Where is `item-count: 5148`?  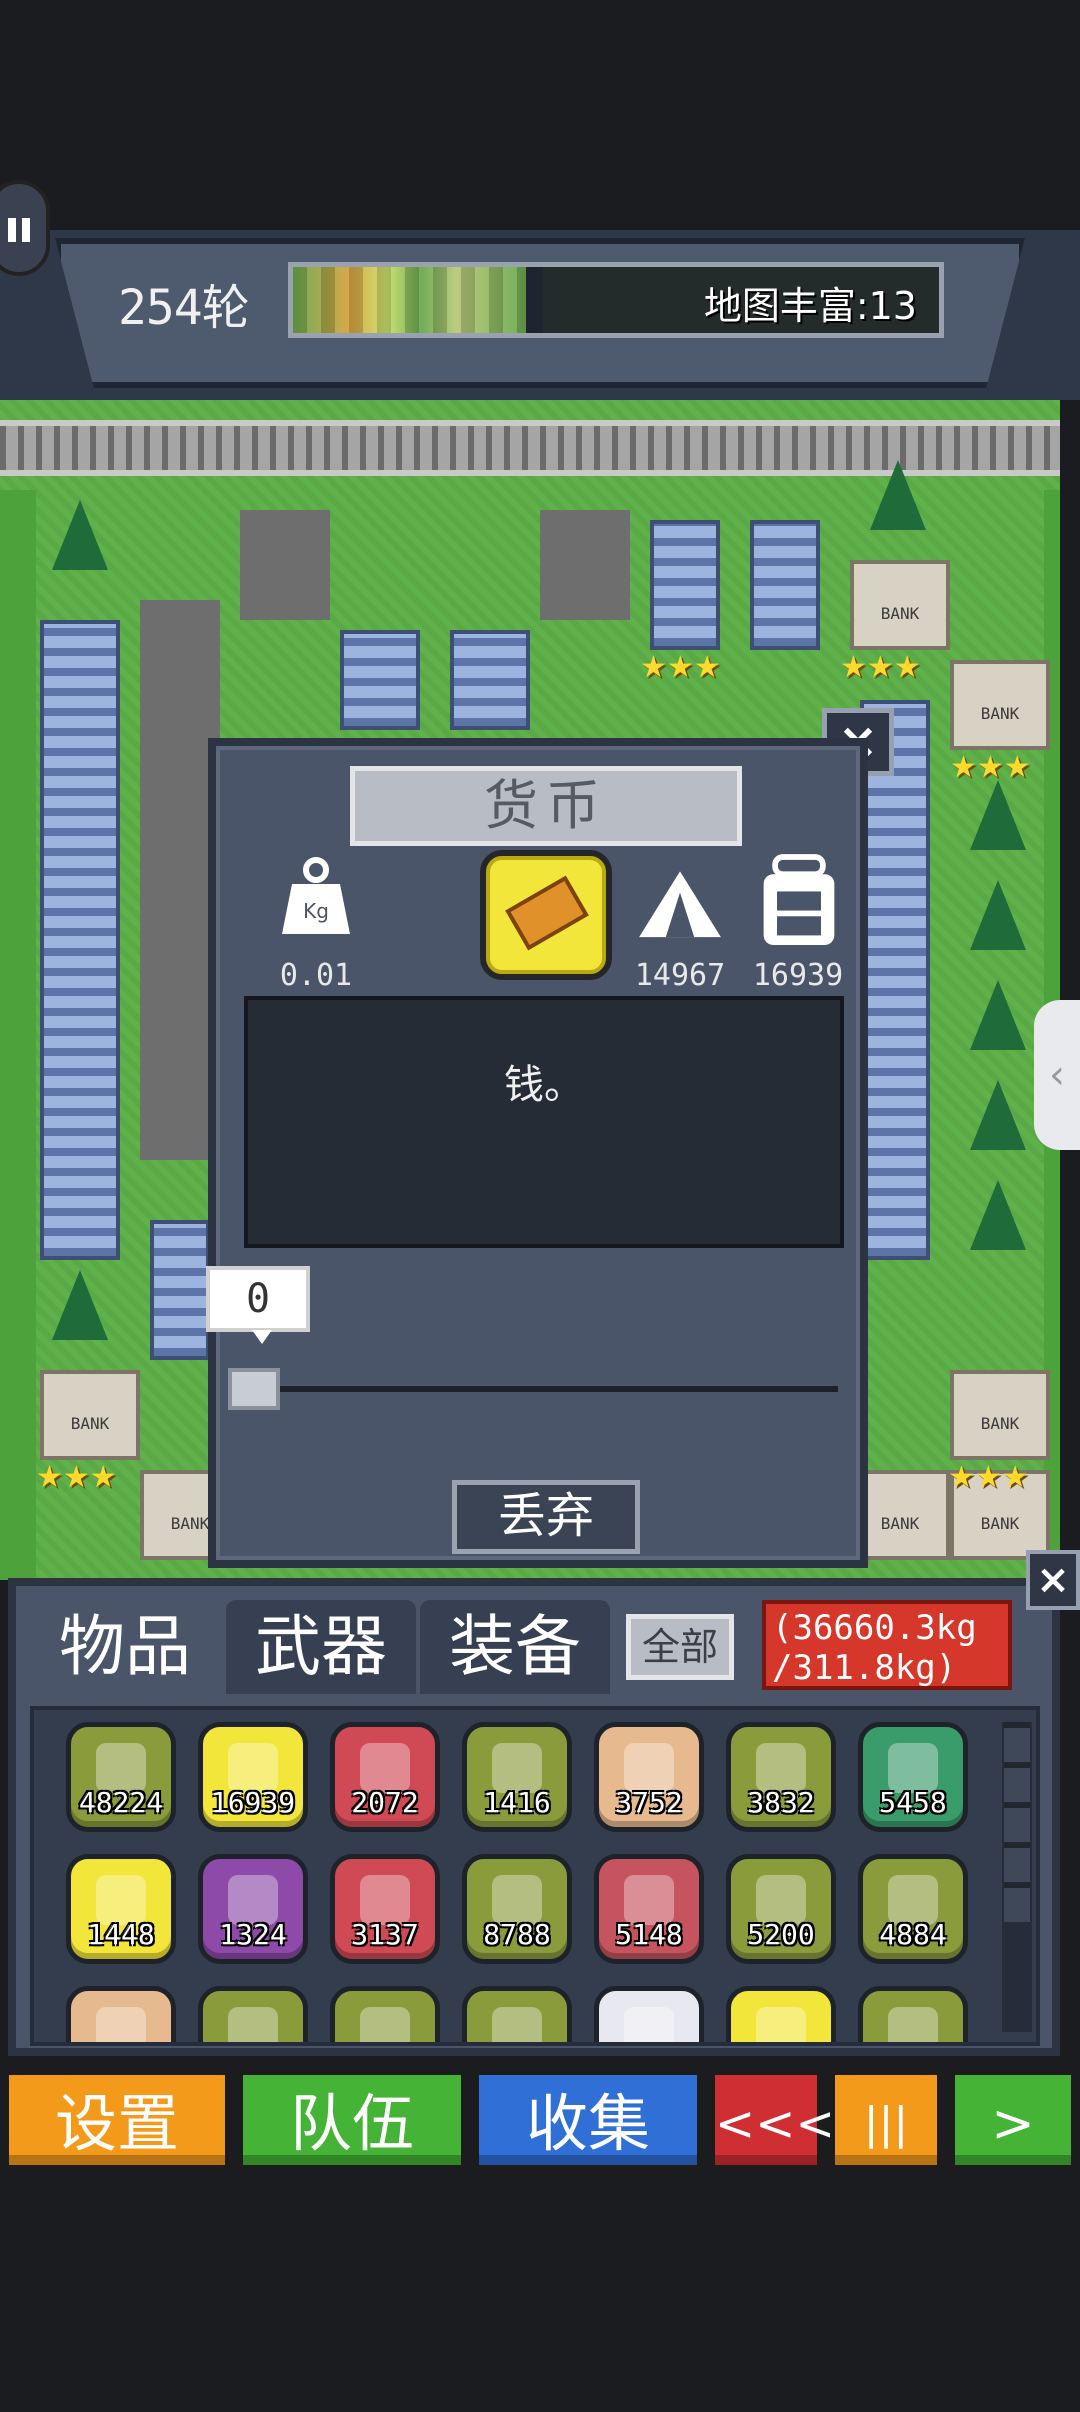 item-count: 5148 is located at coordinates (649, 1934).